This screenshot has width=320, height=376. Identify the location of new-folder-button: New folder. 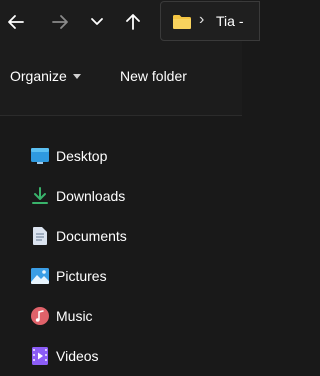
(153, 76).